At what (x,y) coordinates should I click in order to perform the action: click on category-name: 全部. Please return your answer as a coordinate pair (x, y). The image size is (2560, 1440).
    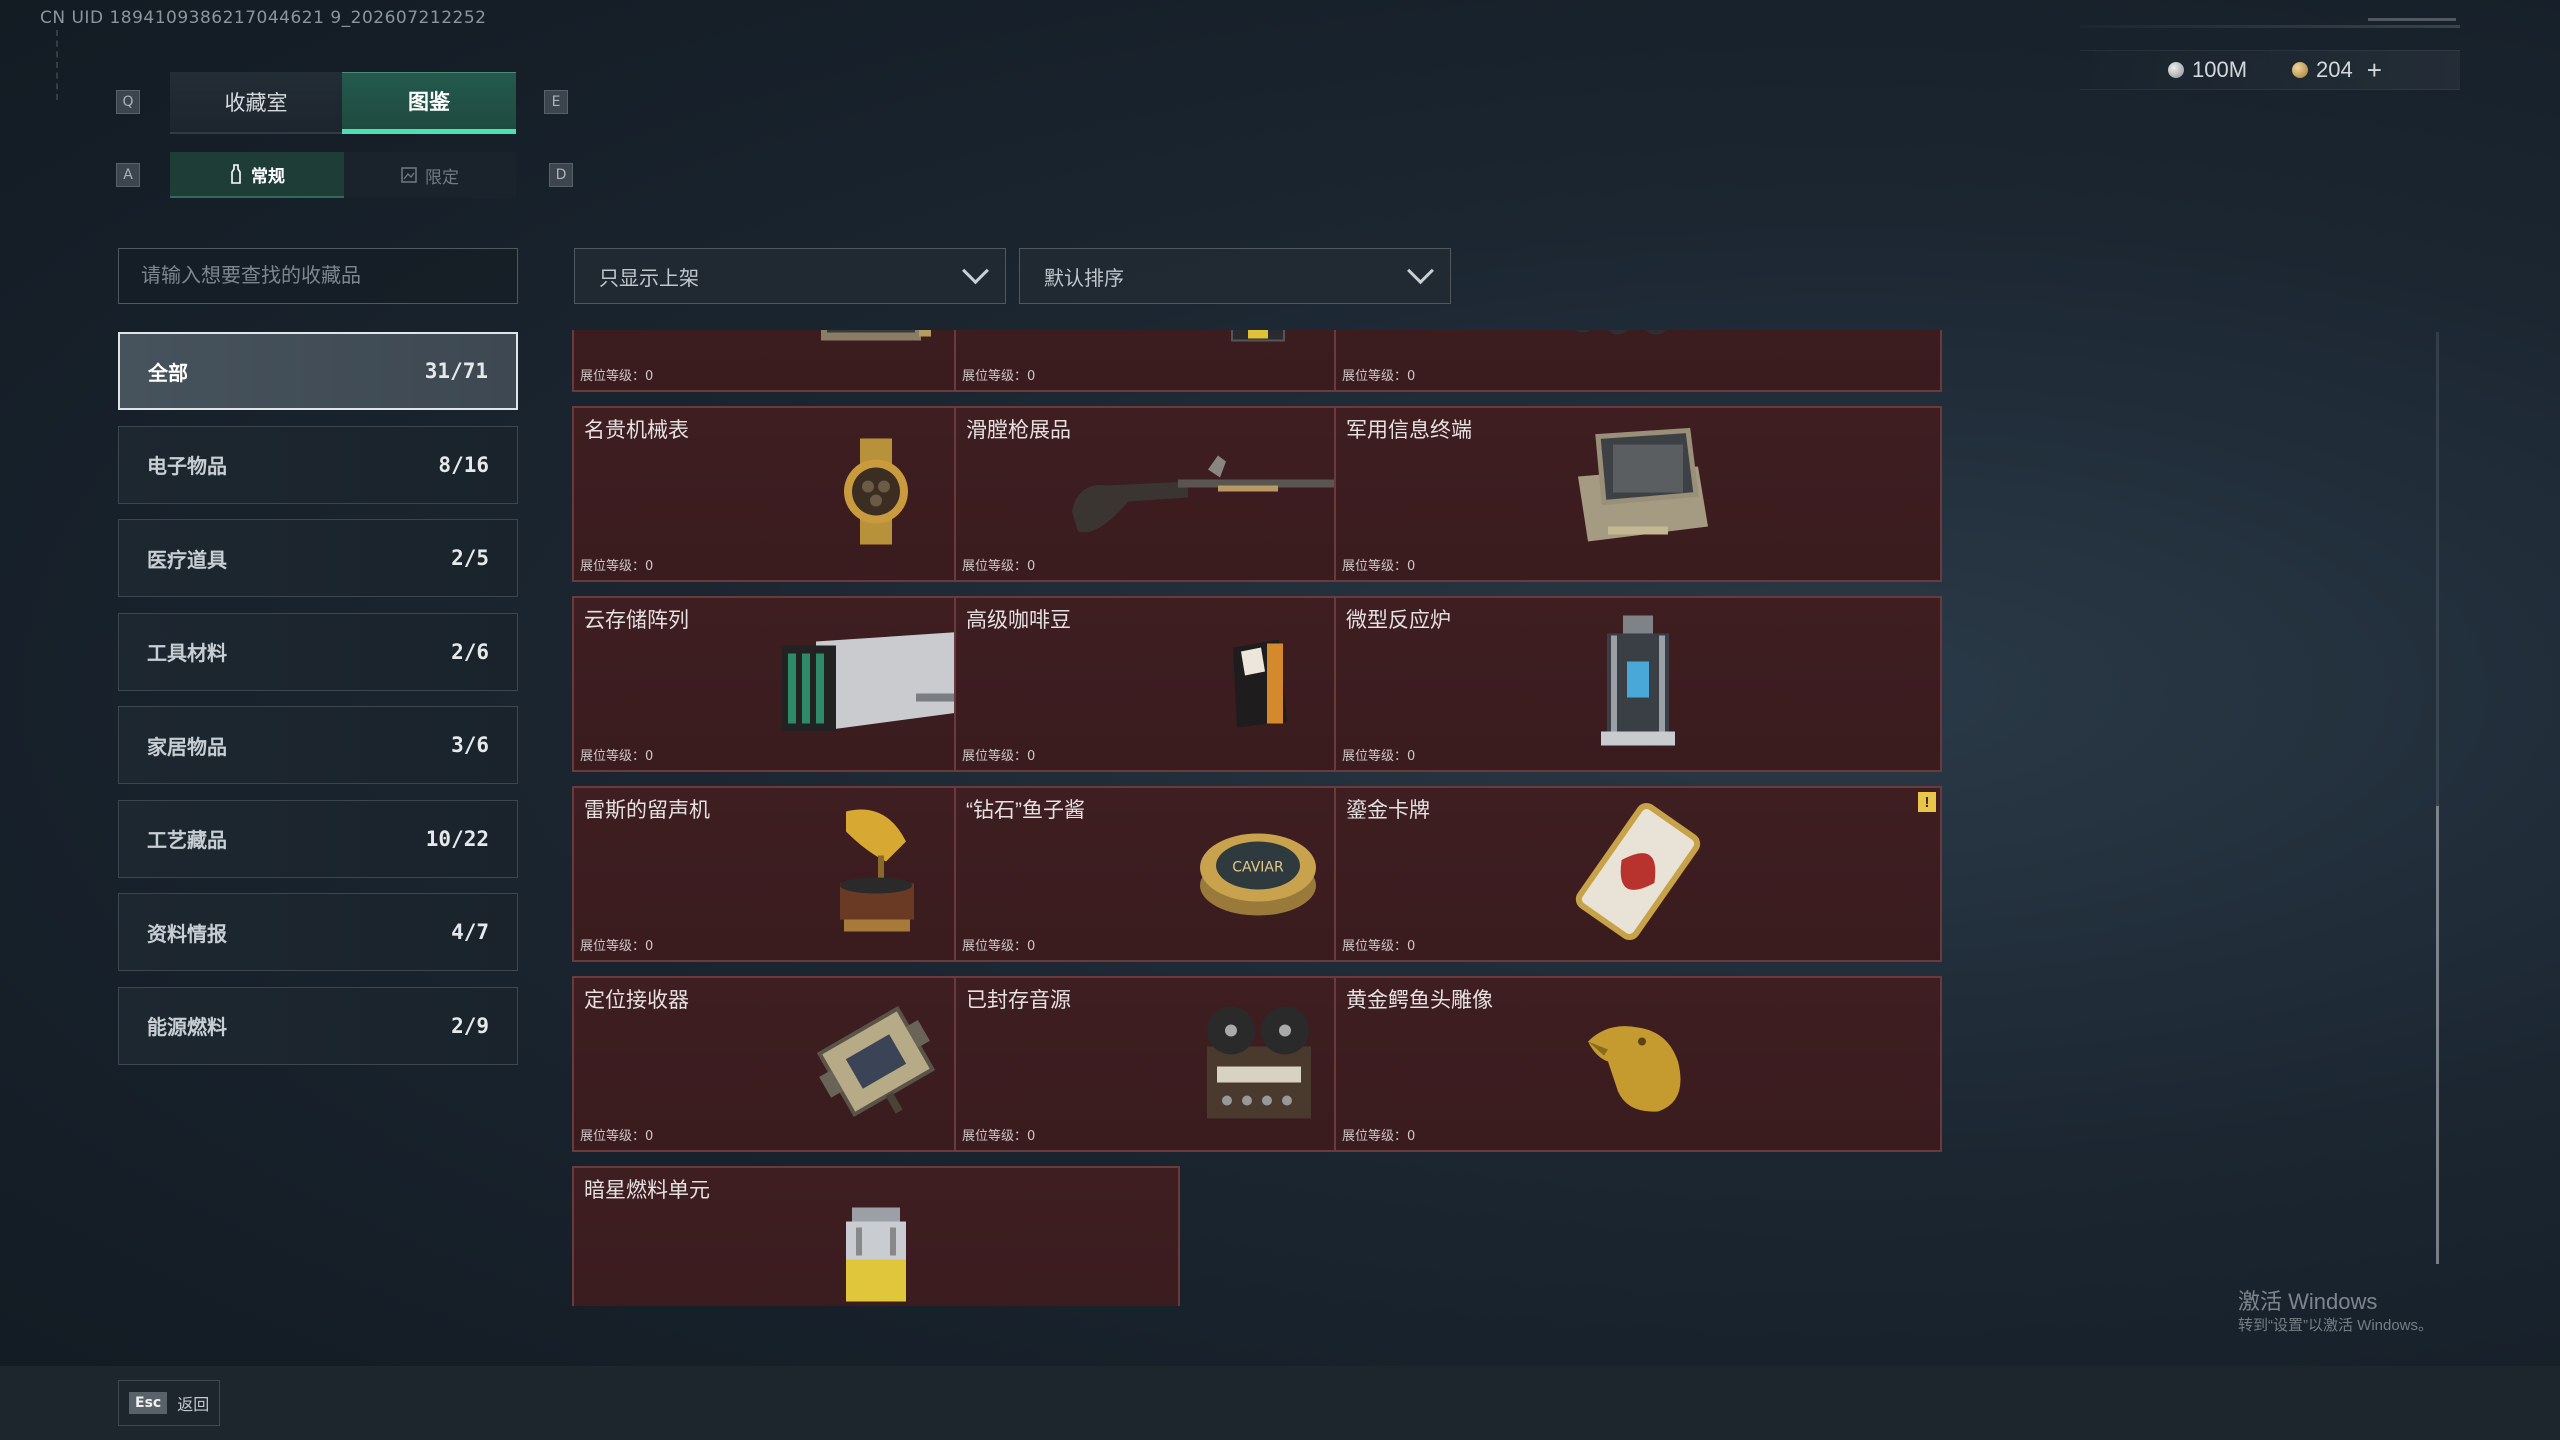
    Looking at the image, I should click on (168, 373).